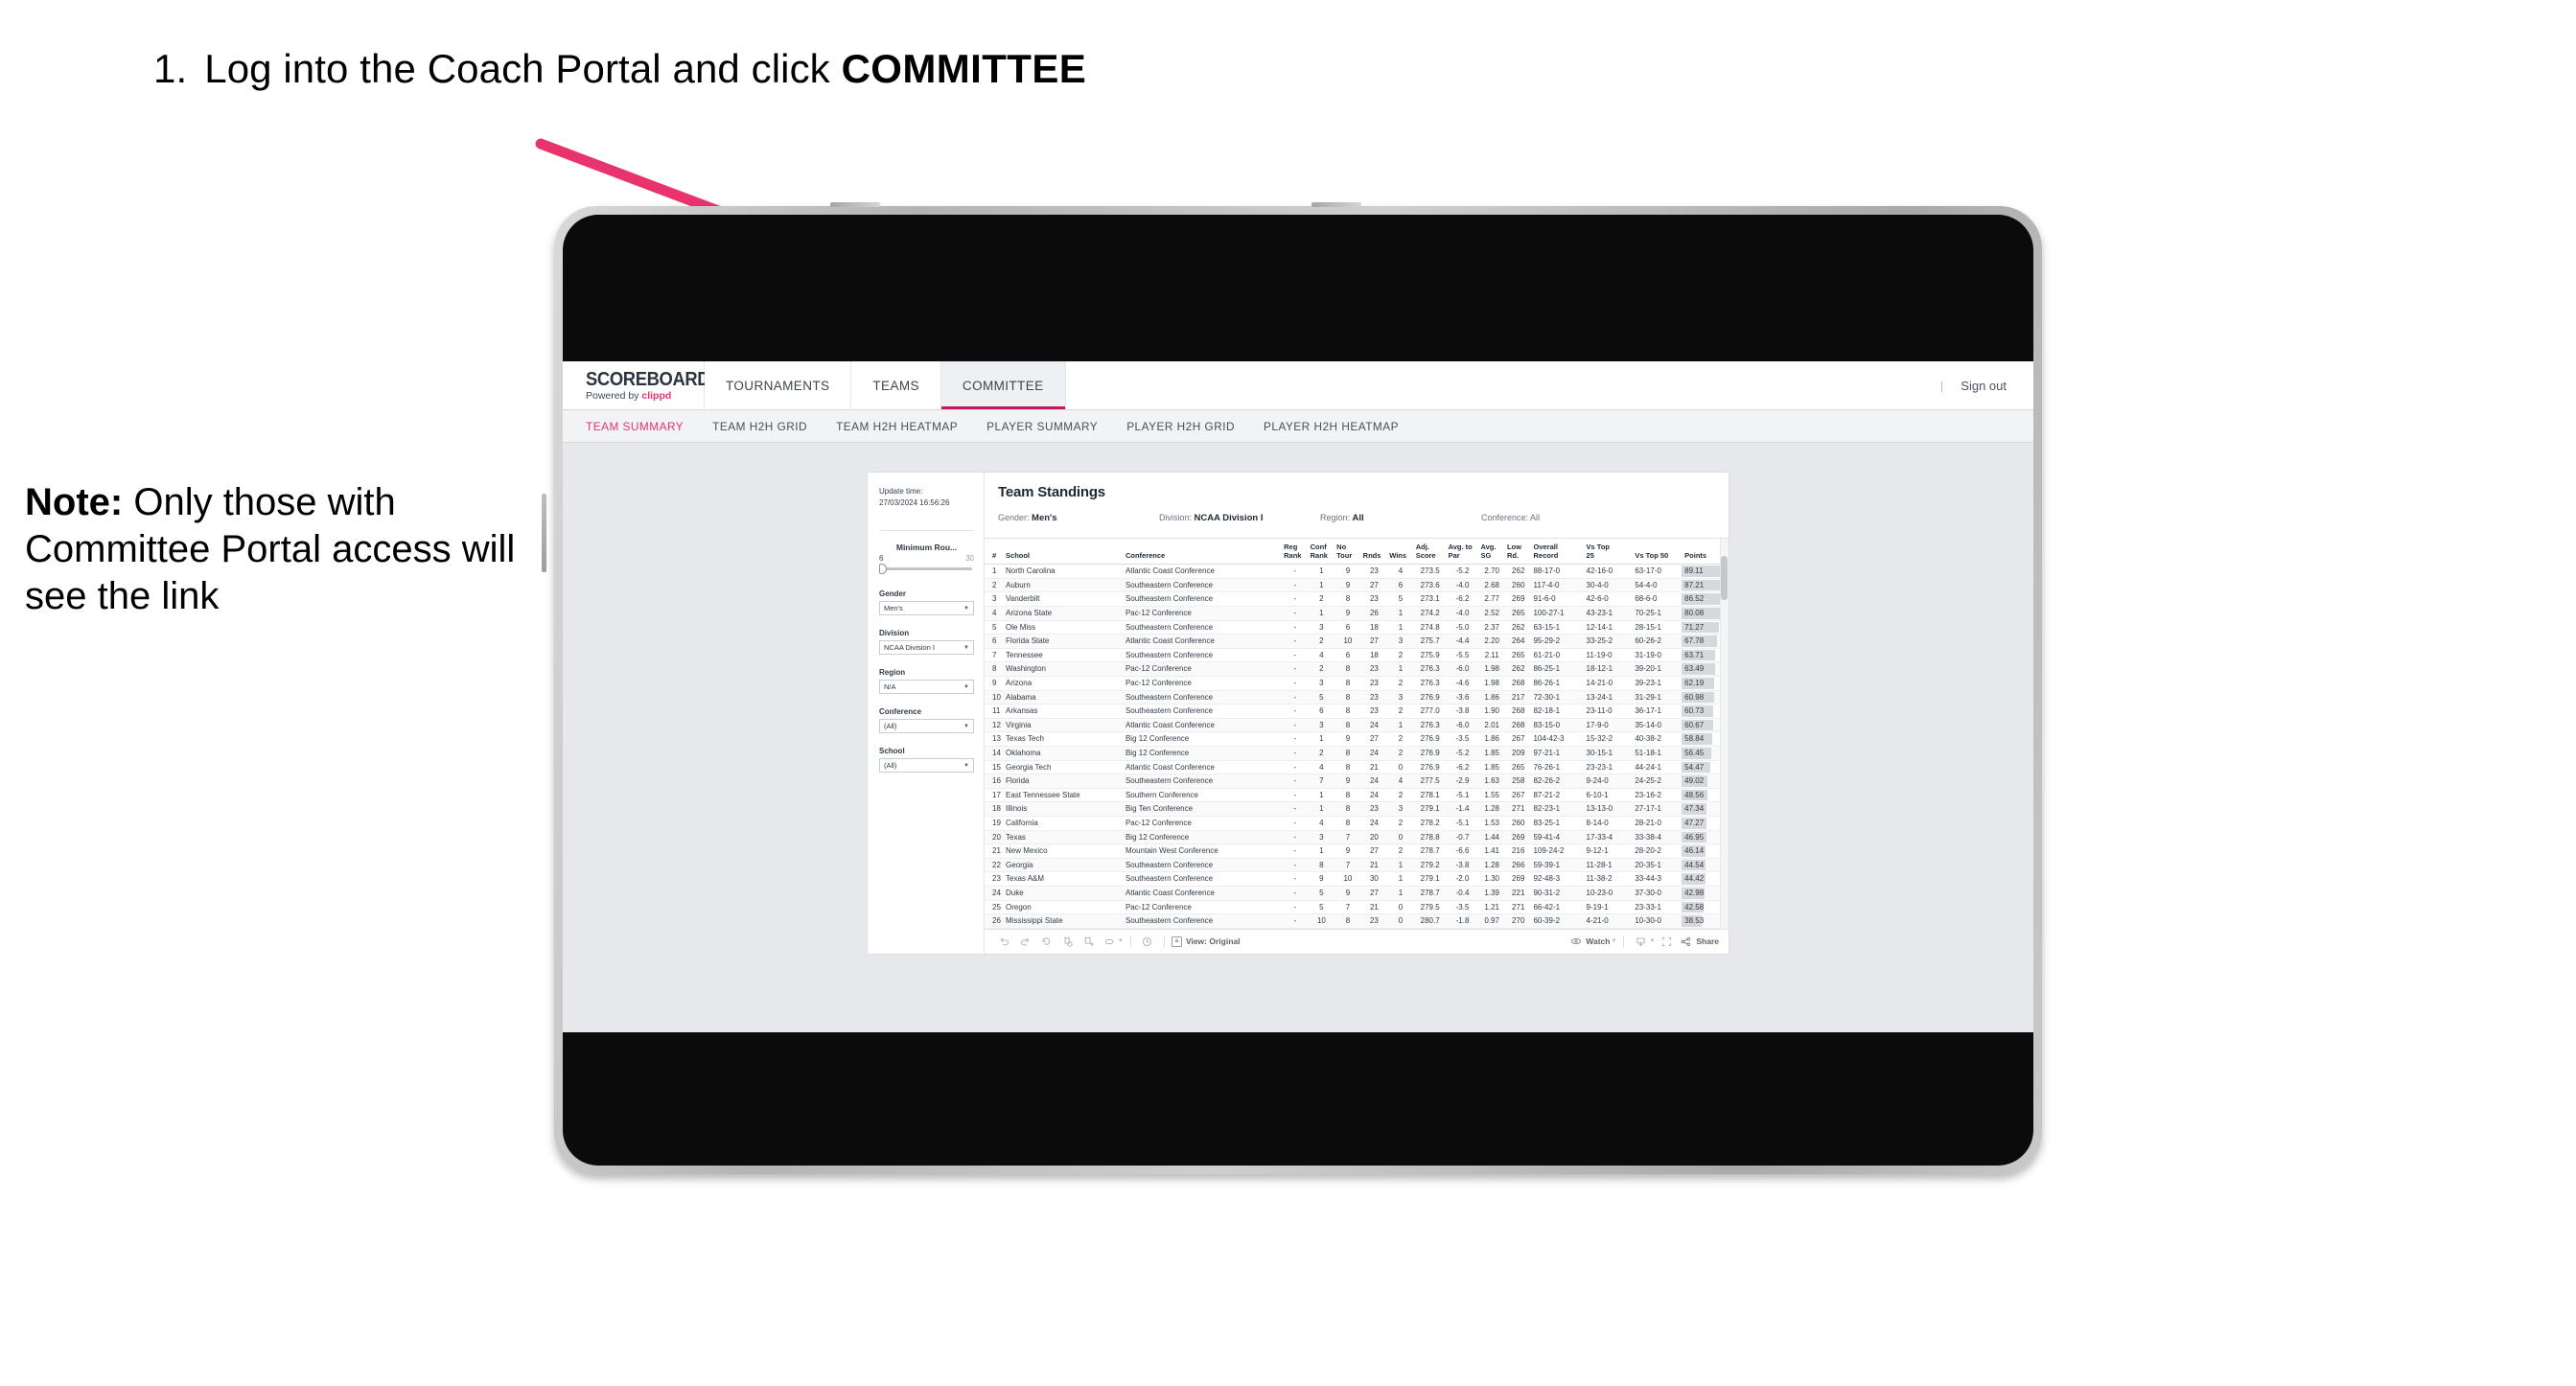 The width and height of the screenshot is (2576, 1386). What do you see at coordinates (1064, 684) in the screenshot?
I see `cell-school: Arizona` at bounding box center [1064, 684].